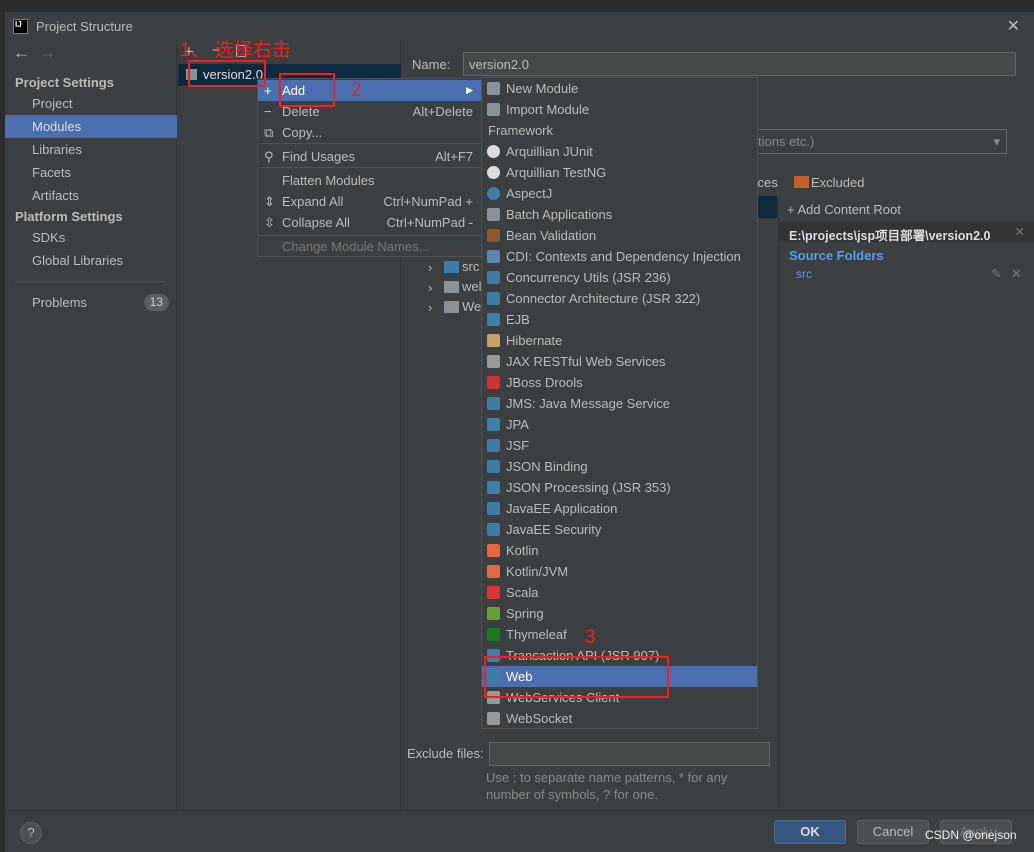  Describe the element at coordinates (493, 88) in the screenshot. I see `new-module-icon` at that location.